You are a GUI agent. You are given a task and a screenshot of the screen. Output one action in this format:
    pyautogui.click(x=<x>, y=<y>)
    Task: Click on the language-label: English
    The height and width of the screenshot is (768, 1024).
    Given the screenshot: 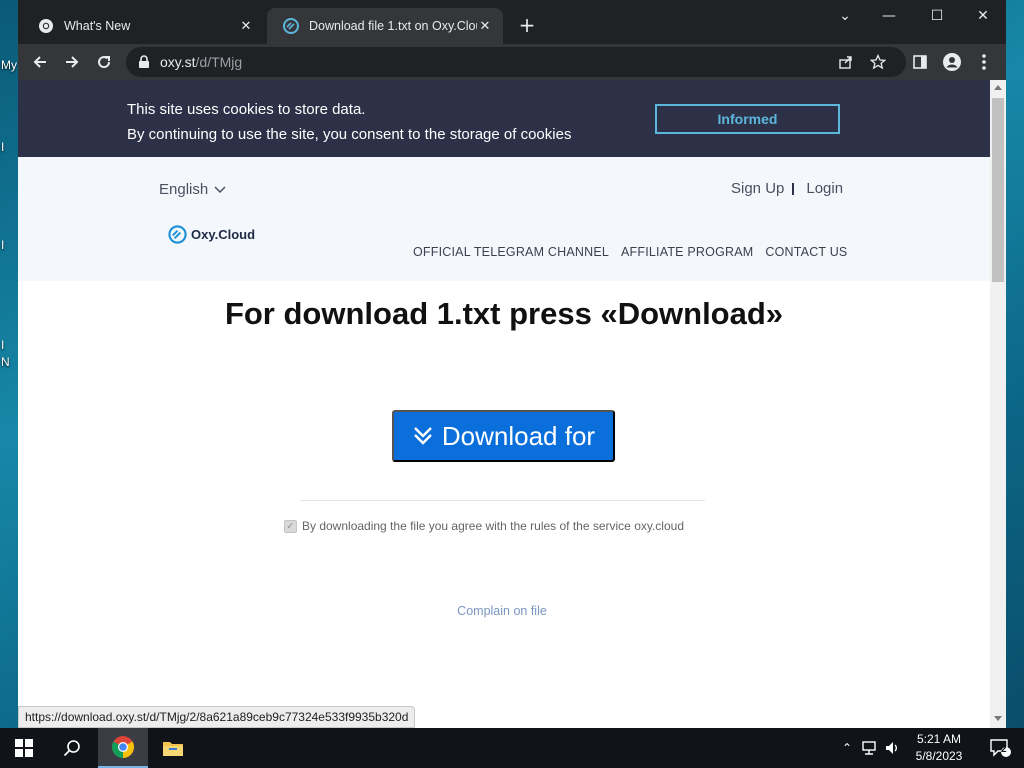 What is the action you would take?
    pyautogui.click(x=184, y=189)
    